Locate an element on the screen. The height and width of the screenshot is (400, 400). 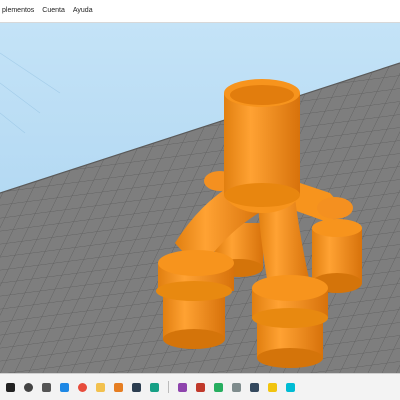
app-icon-yellow is located at coordinates (272, 387).